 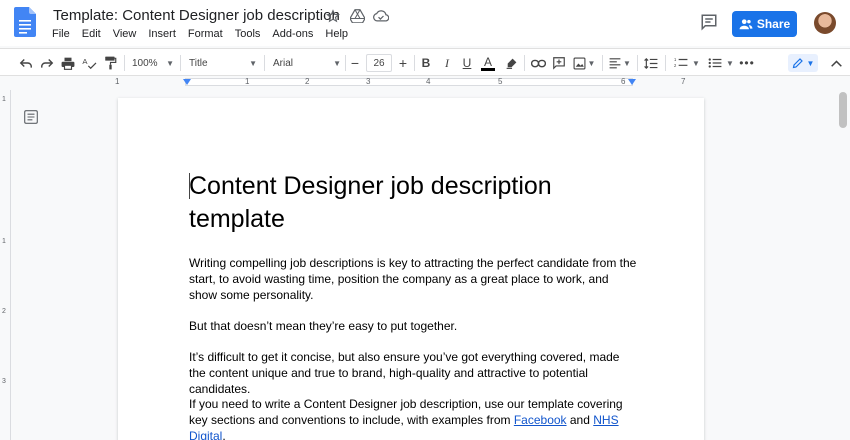 What do you see at coordinates (710, 23) in the screenshot?
I see `comments-icon` at bounding box center [710, 23].